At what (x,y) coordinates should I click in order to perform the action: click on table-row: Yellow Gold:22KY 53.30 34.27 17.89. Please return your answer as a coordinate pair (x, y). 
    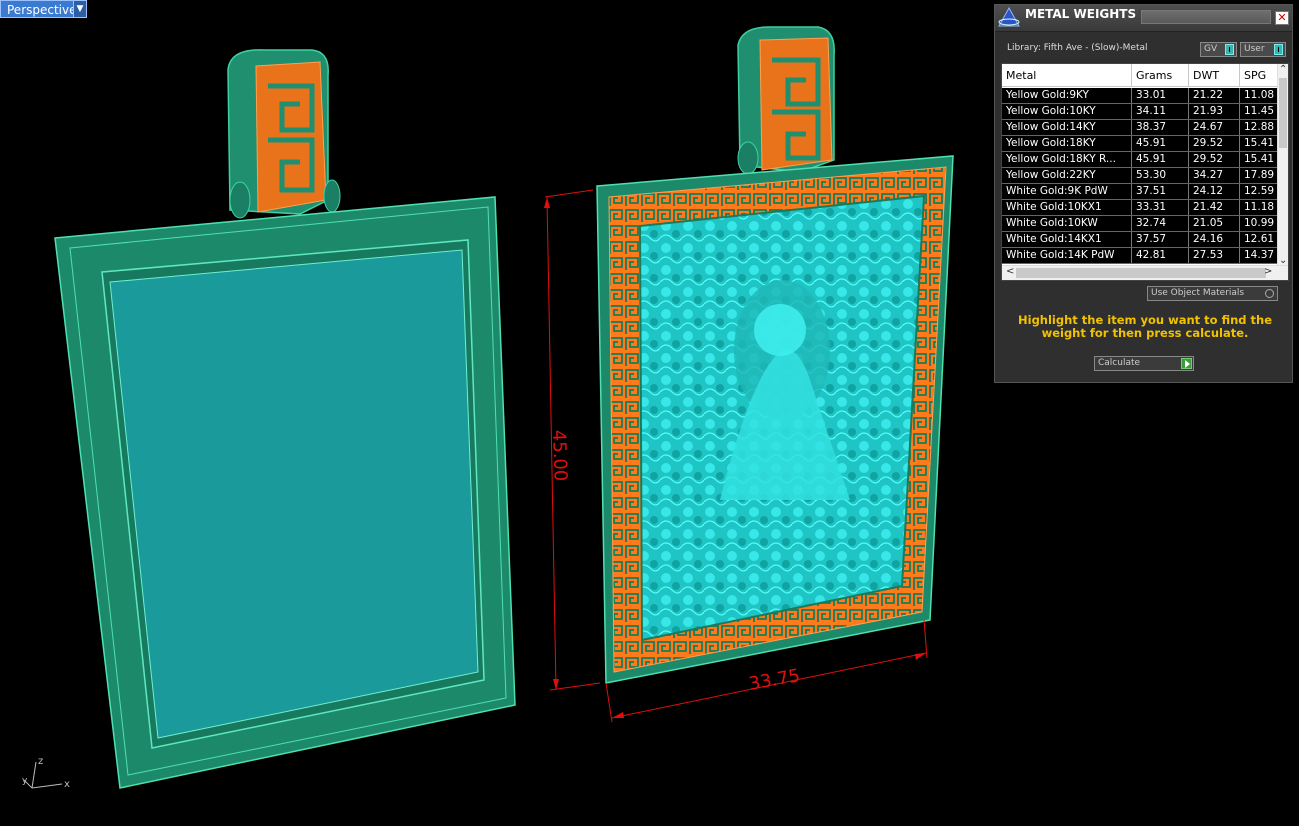
    Looking at the image, I should click on (1141, 176).